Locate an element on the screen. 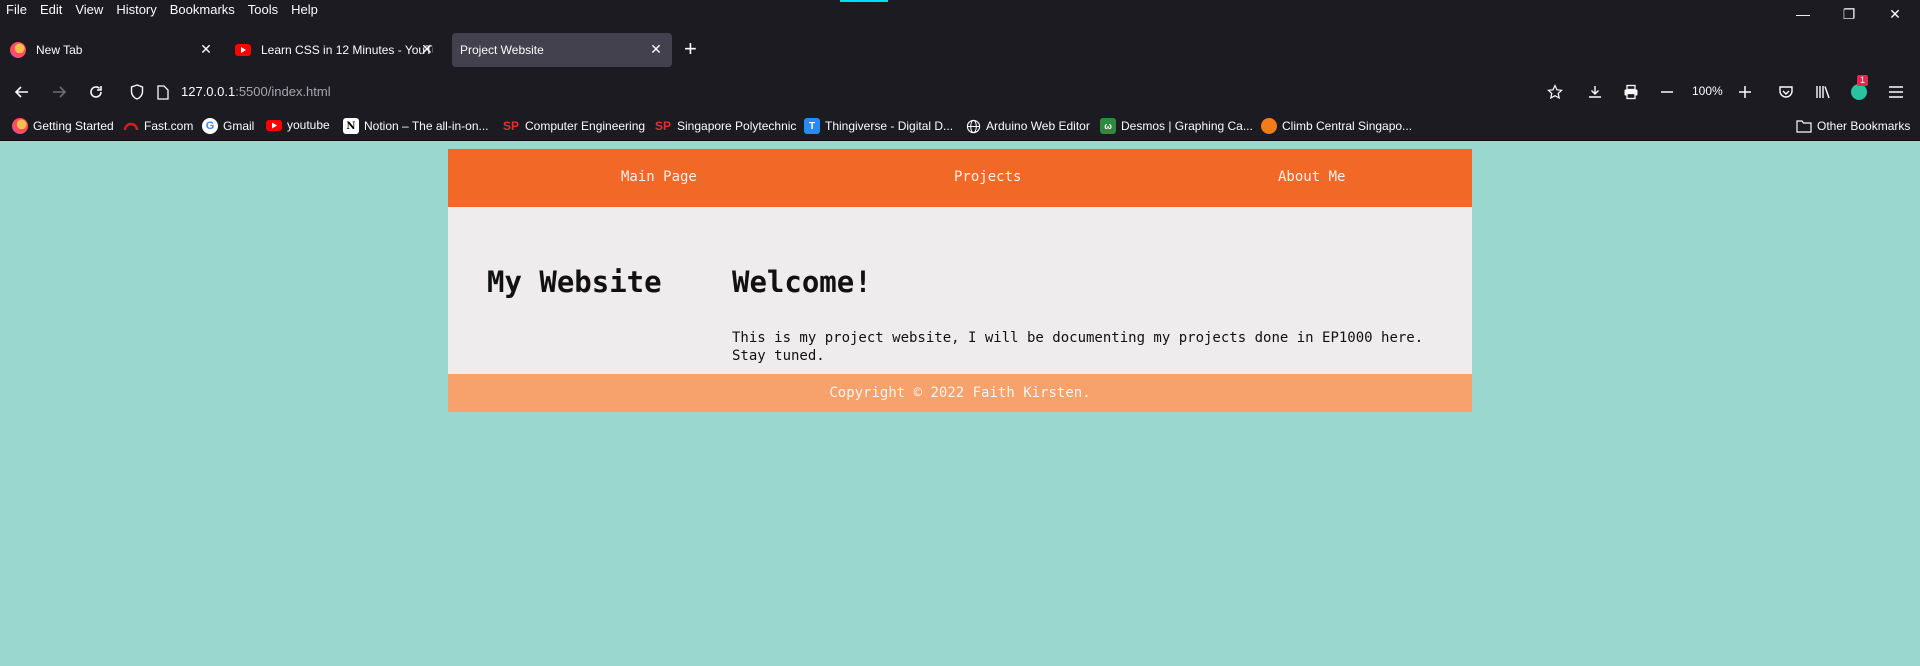 This screenshot has height=666, width=1920. bookmark-getting-started: Getting Started is located at coordinates (63, 126).